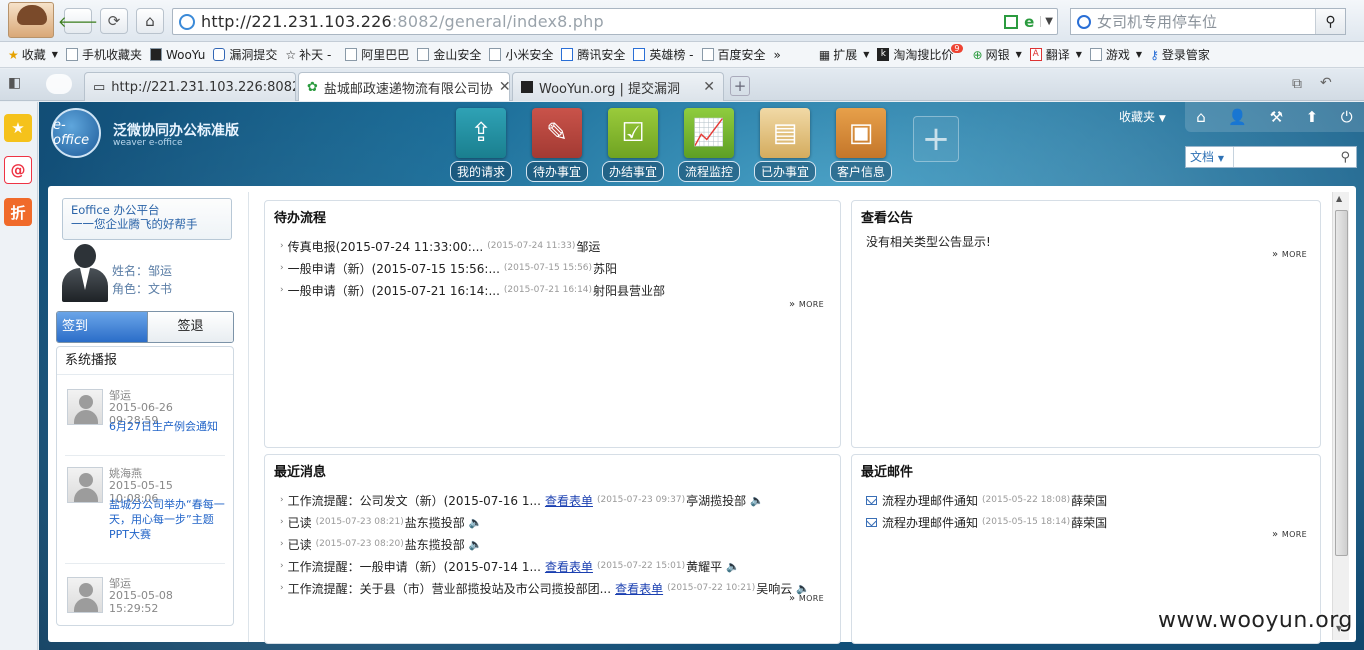 This screenshot has height=650, width=1364. What do you see at coordinates (593, 54) in the screenshot?
I see `fav-tencent: 腾讯安全` at bounding box center [593, 54].